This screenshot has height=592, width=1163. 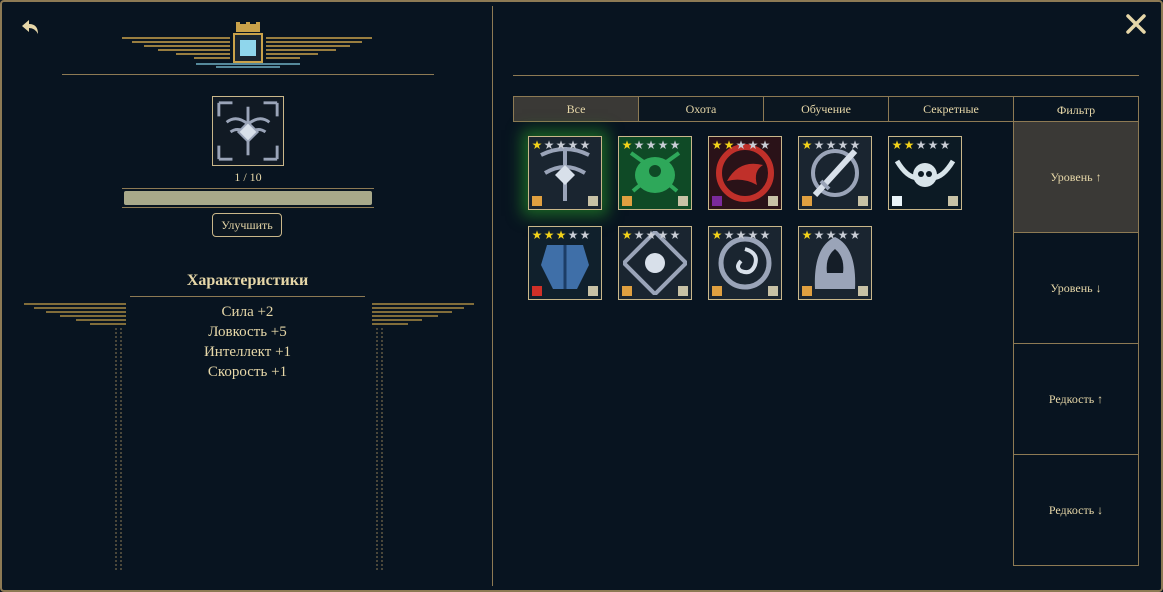 What do you see at coordinates (247, 332) in the screenshot?
I see `stat-agility: Ловкость +5` at bounding box center [247, 332].